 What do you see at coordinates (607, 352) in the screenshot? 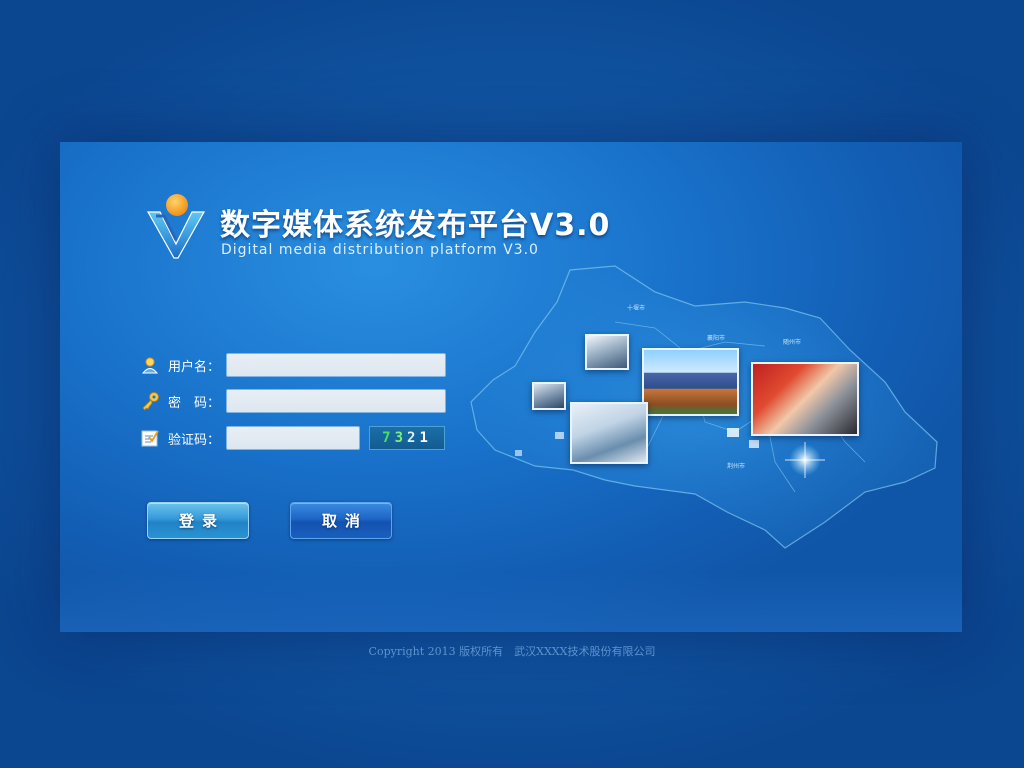
I see `photo-lab-small` at bounding box center [607, 352].